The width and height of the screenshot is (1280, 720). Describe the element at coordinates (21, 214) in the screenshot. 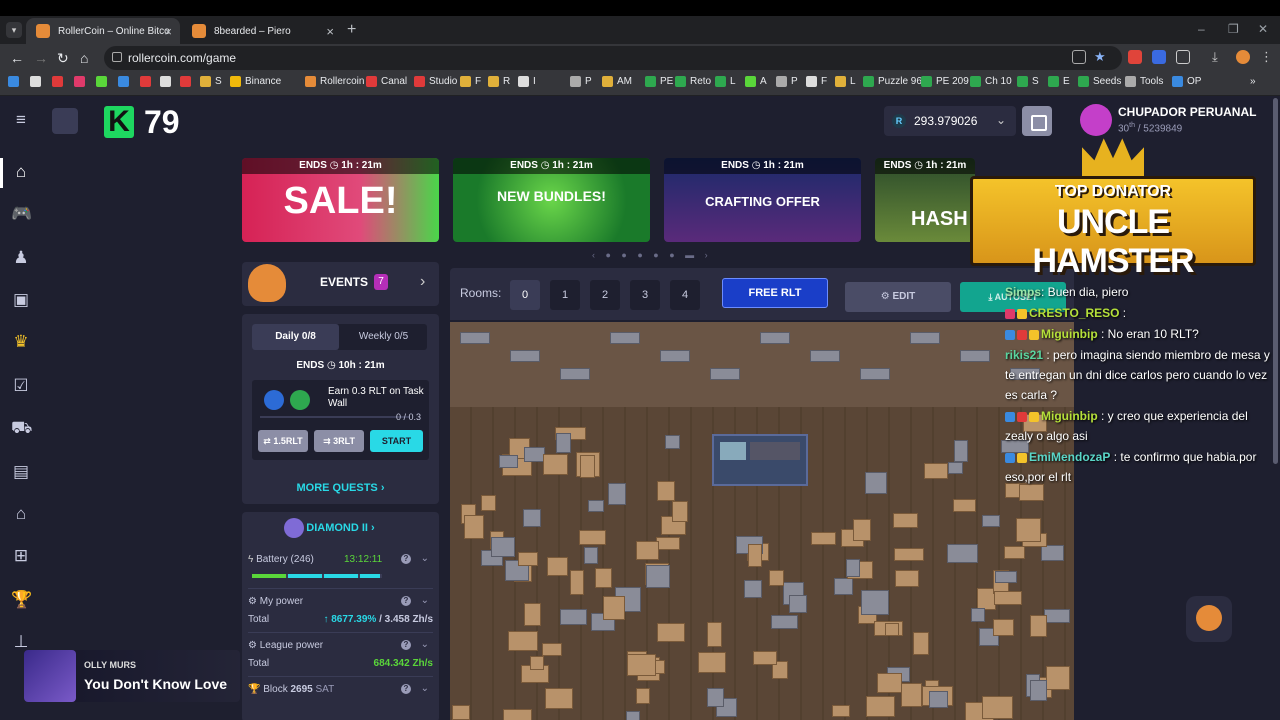

I see `gamepad-icon: 🎮` at that location.